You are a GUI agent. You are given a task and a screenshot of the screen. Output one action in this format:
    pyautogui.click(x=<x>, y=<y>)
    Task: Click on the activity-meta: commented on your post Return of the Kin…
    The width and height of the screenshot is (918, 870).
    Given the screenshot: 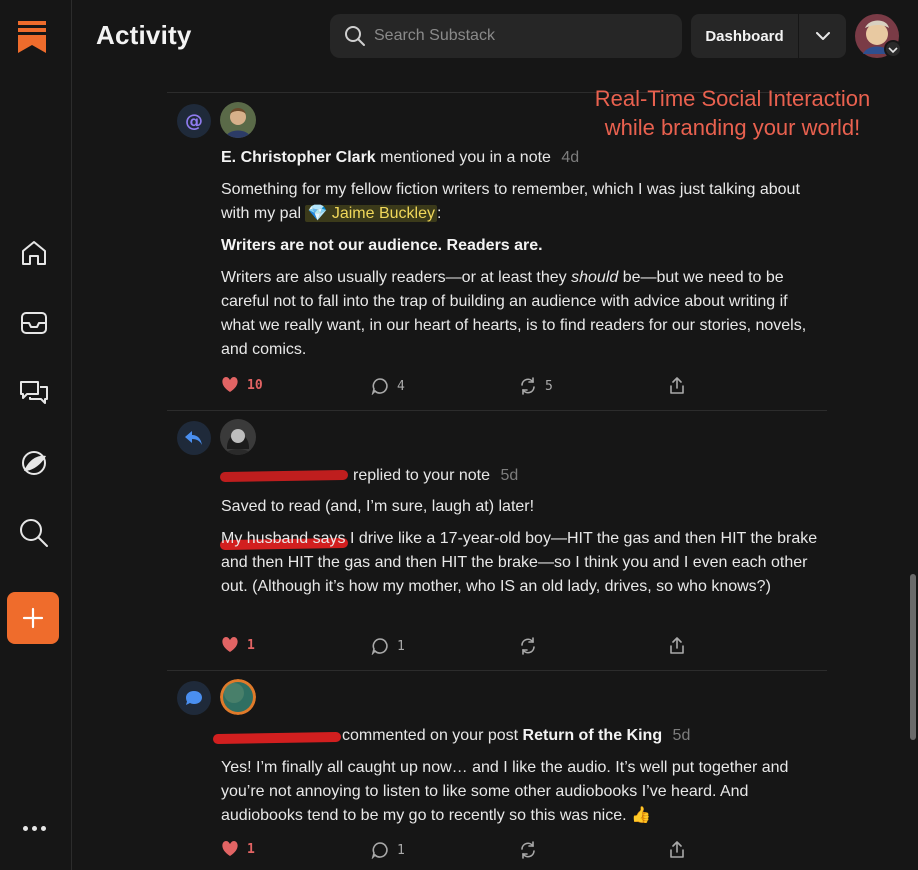 What is the action you would take?
    pyautogui.click(x=516, y=736)
    